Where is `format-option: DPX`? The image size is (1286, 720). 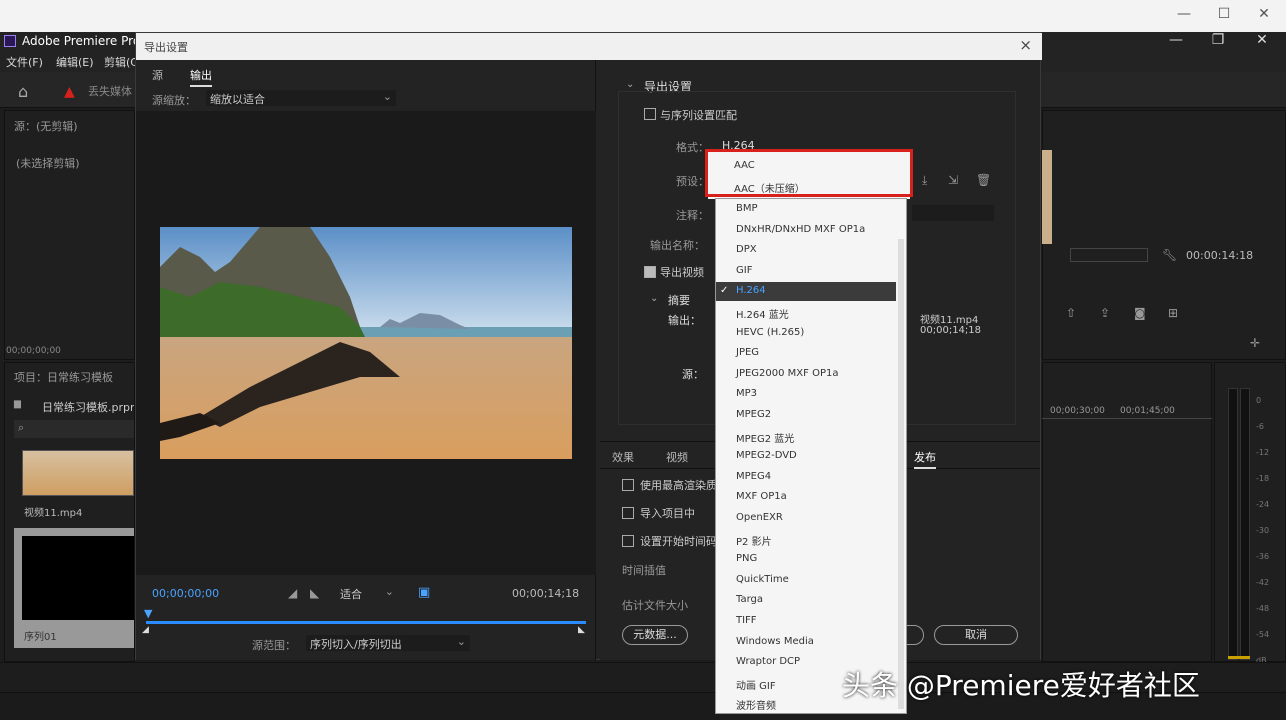
format-option: DPX is located at coordinates (746, 249).